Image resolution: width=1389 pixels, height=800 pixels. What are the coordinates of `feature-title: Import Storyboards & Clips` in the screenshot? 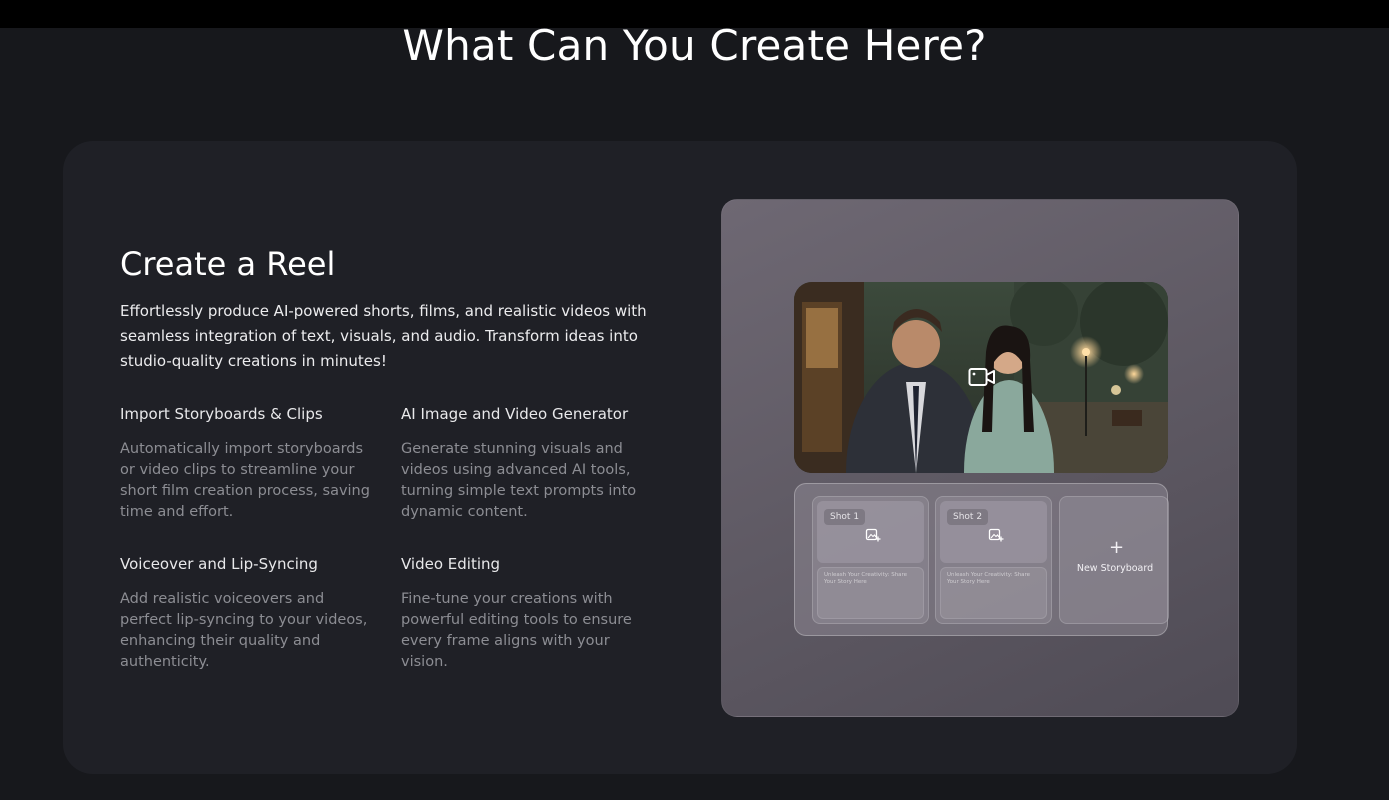 It's located at (221, 414).